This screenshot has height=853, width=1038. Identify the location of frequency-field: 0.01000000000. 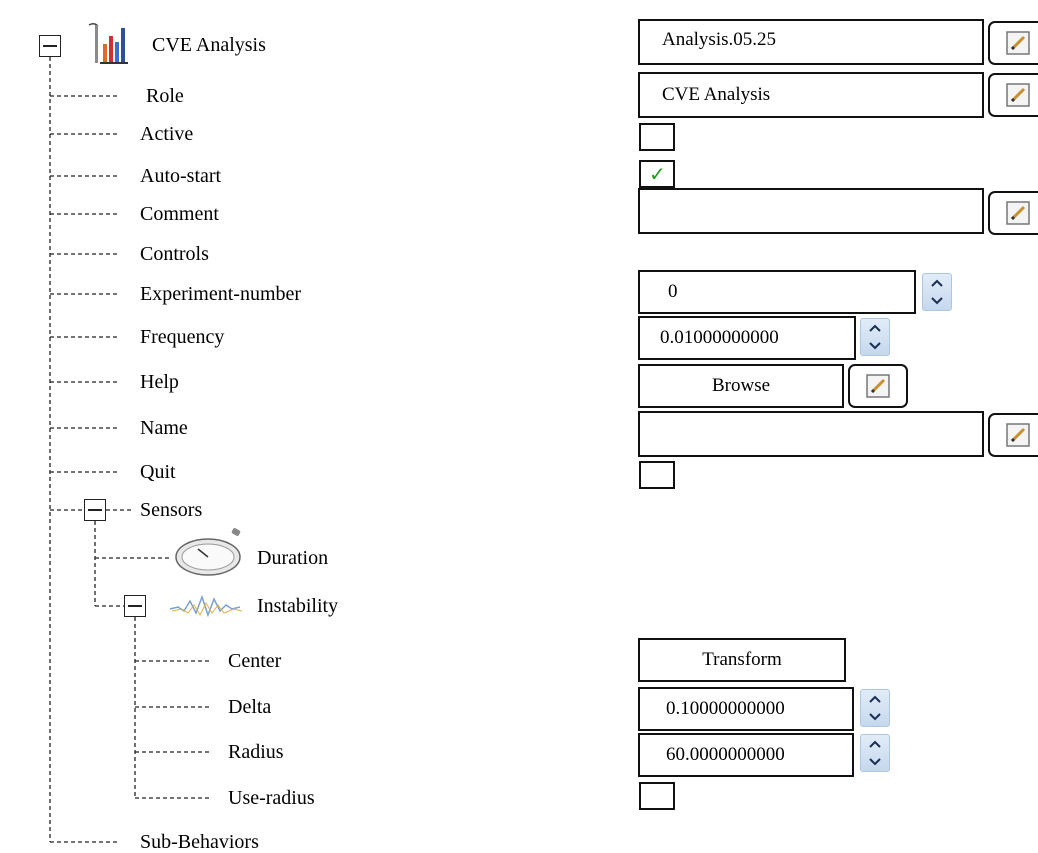
(747, 338).